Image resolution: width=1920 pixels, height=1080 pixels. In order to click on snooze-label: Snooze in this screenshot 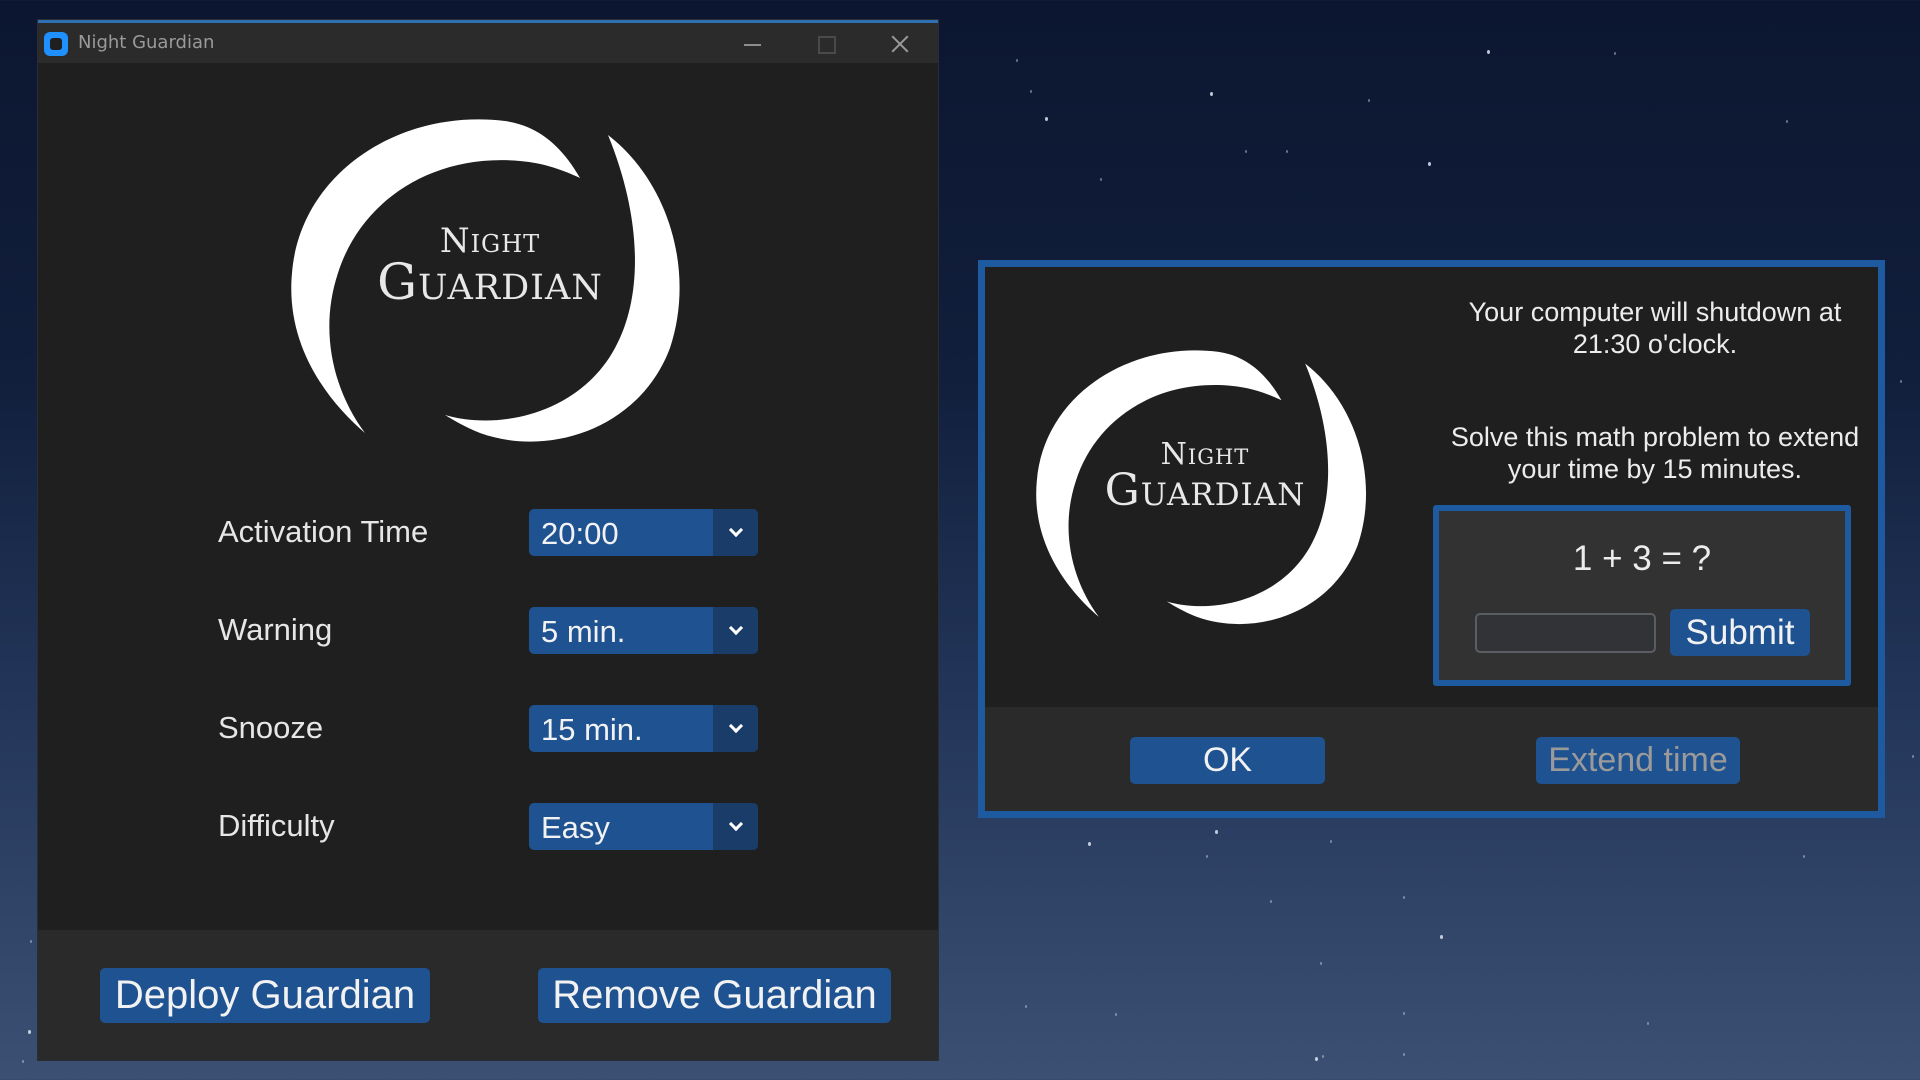, I will do `click(271, 727)`.